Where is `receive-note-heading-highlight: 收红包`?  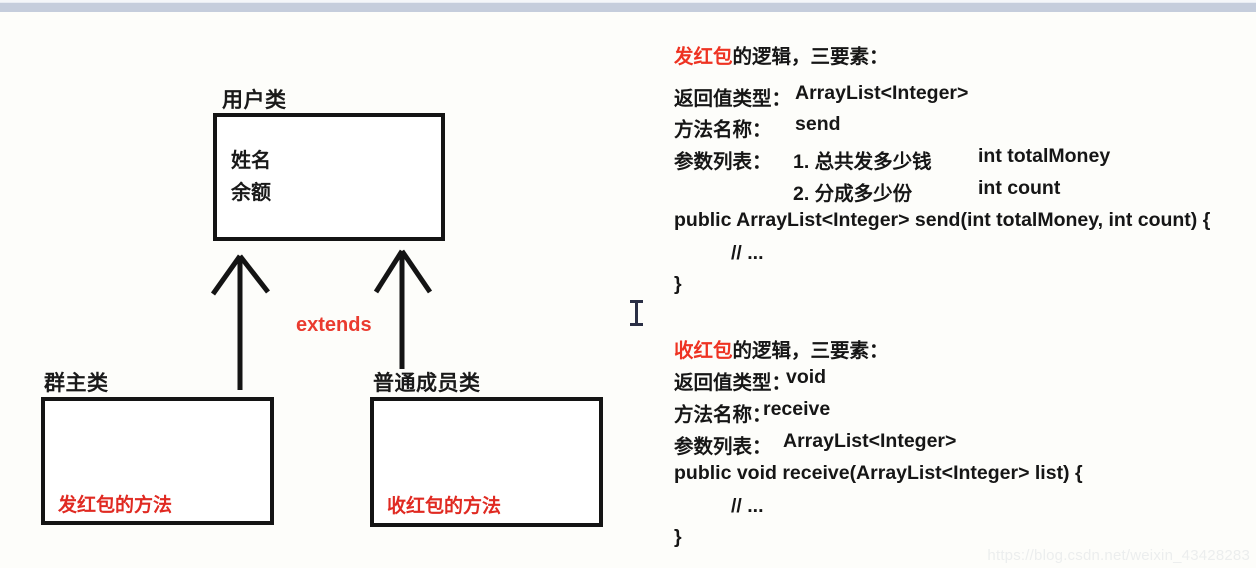 receive-note-heading-highlight: 收红包 is located at coordinates (703, 351).